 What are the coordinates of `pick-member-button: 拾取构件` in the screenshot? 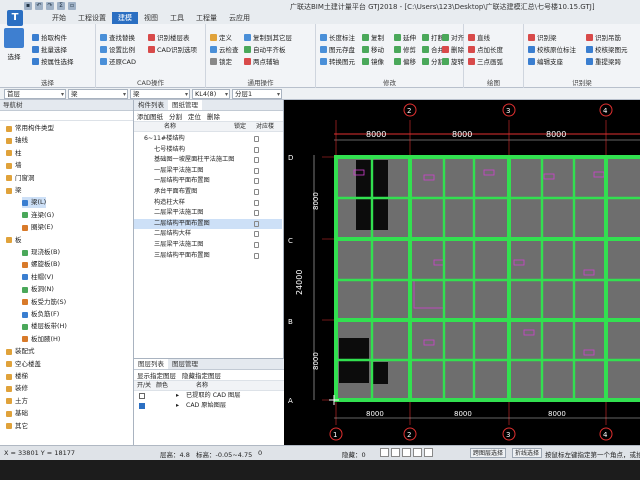 It's located at (49, 37).